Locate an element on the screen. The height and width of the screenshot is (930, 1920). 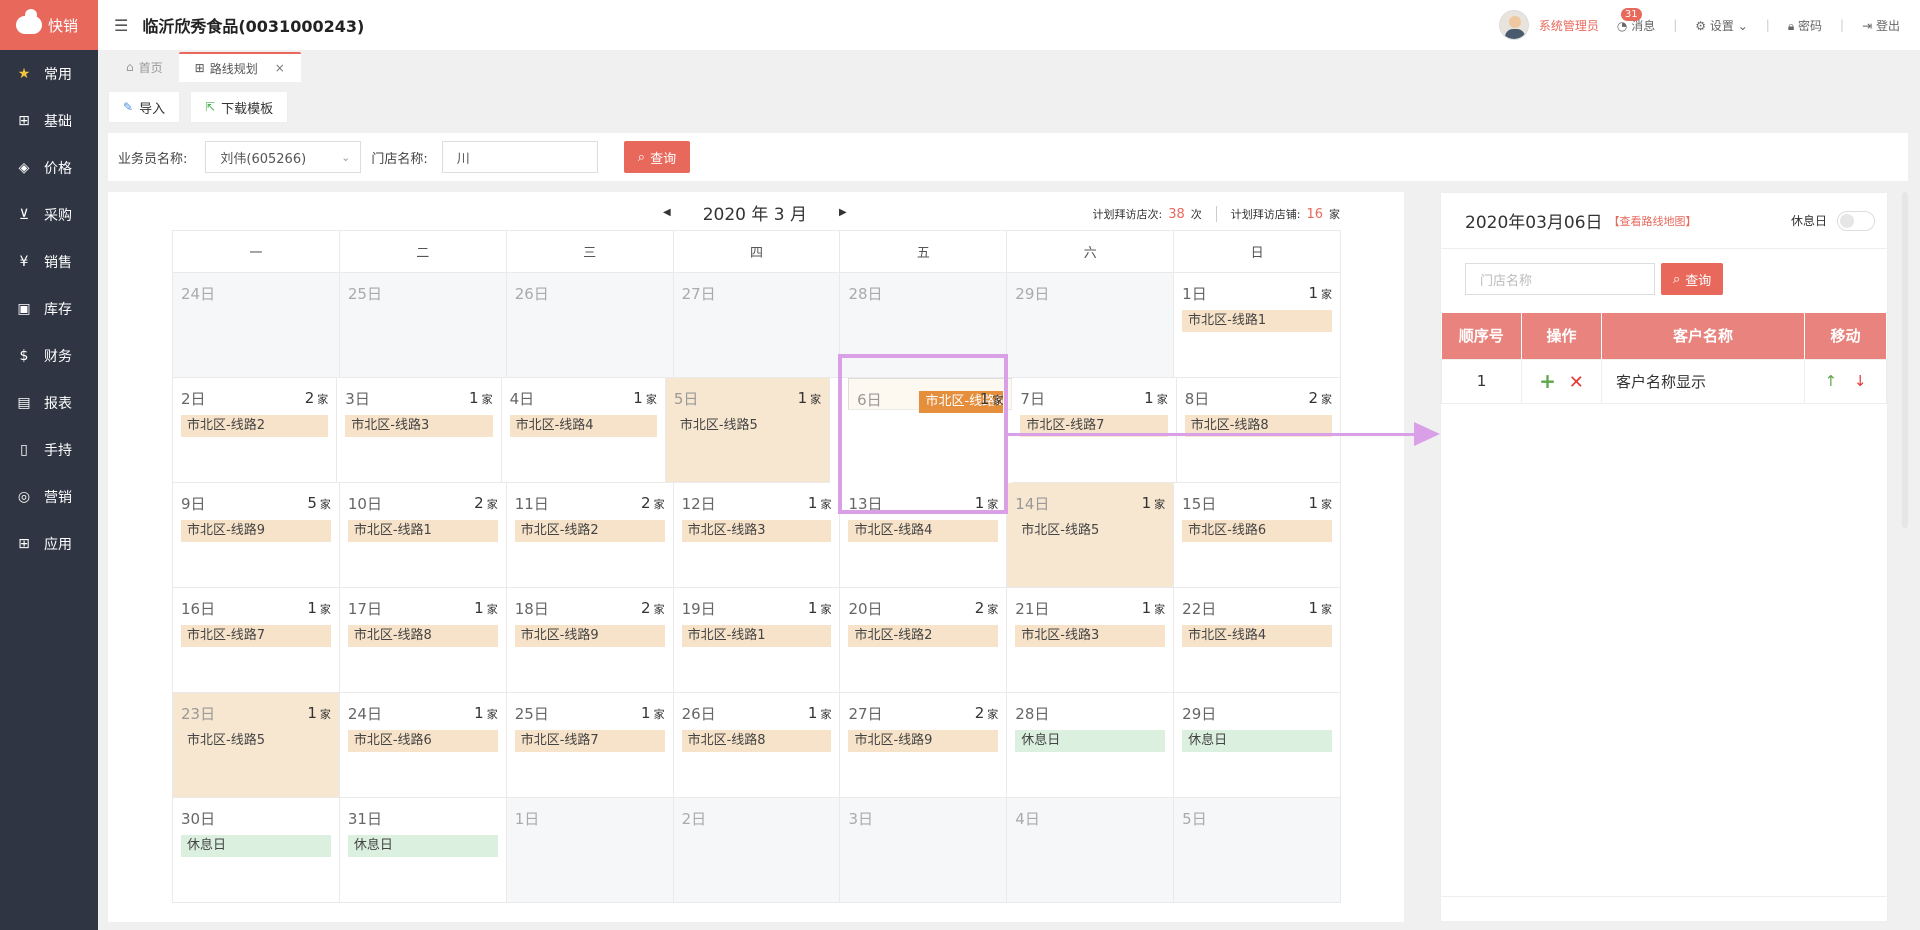
calendar-day-cell: 1日 is located at coordinates (590, 850).